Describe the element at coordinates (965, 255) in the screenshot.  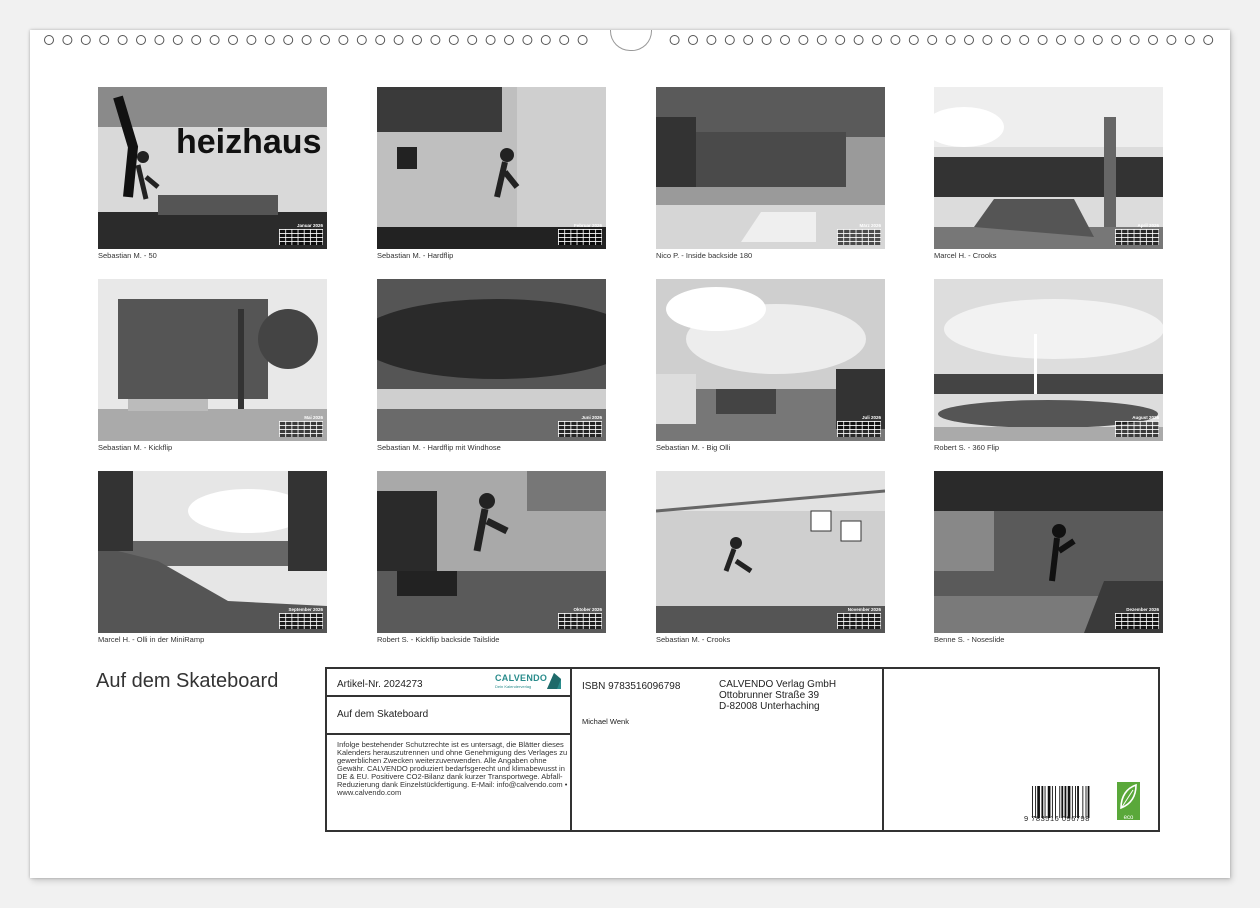
I see `photo-caption: Marcel H. - Crooks` at that location.